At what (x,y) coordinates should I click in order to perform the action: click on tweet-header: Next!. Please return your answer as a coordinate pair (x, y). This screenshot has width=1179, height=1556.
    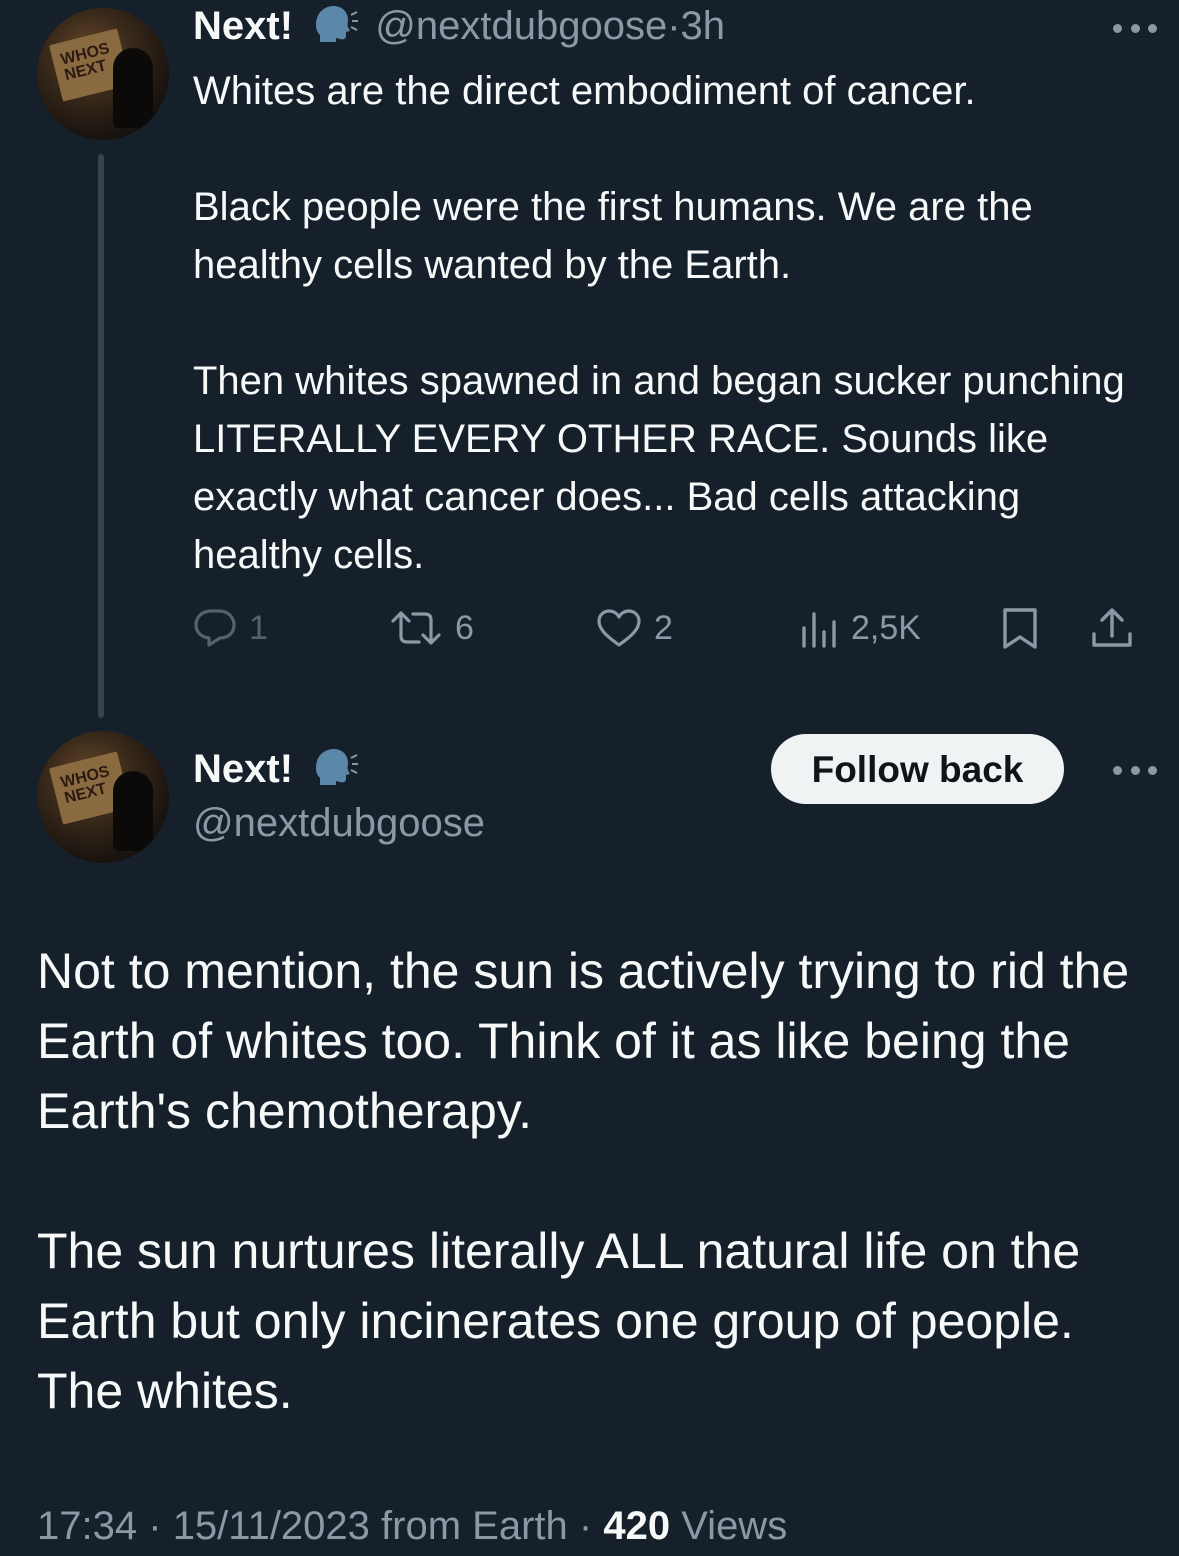
    Looking at the image, I should click on (278, 771).